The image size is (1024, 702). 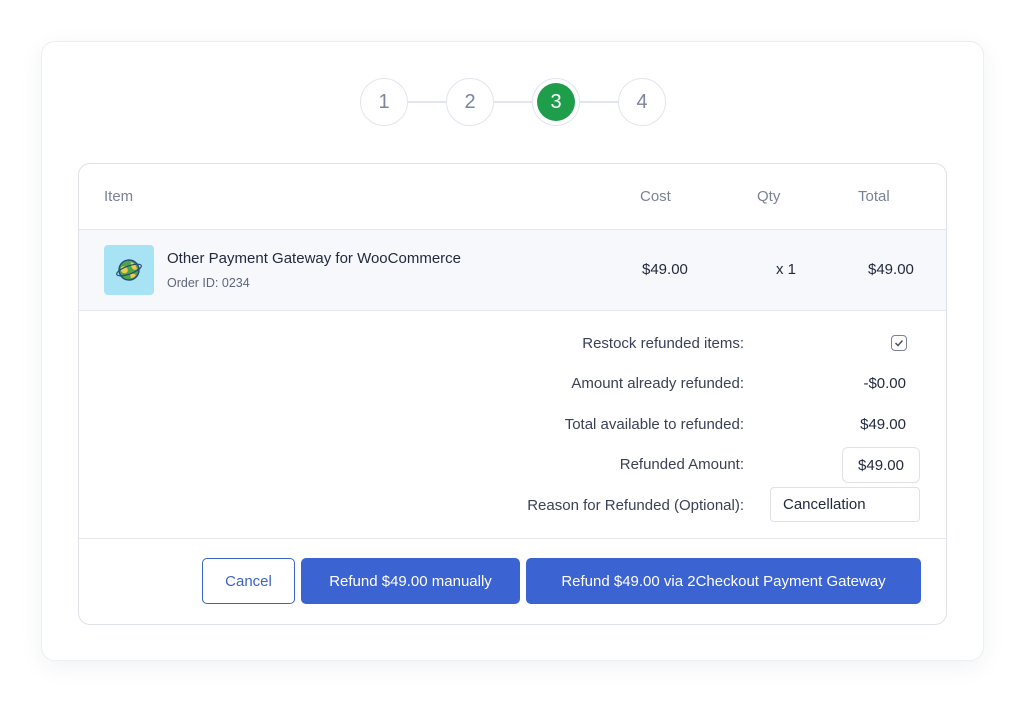 What do you see at coordinates (845, 504) in the screenshot?
I see `reason-input: Cancellation` at bounding box center [845, 504].